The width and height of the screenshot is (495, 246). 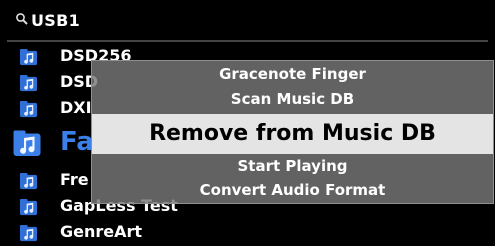 What do you see at coordinates (292, 99) in the screenshot?
I see `menu-item-scan-music-db: Scan Music DB` at bounding box center [292, 99].